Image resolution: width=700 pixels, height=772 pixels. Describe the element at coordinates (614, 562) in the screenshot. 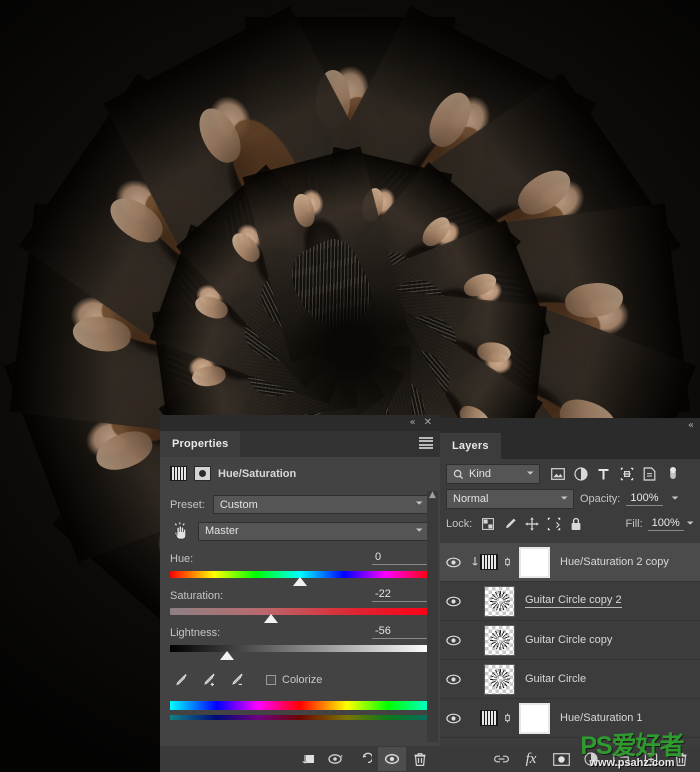

I see `layer-name: Hue/Saturation 2 copy` at that location.